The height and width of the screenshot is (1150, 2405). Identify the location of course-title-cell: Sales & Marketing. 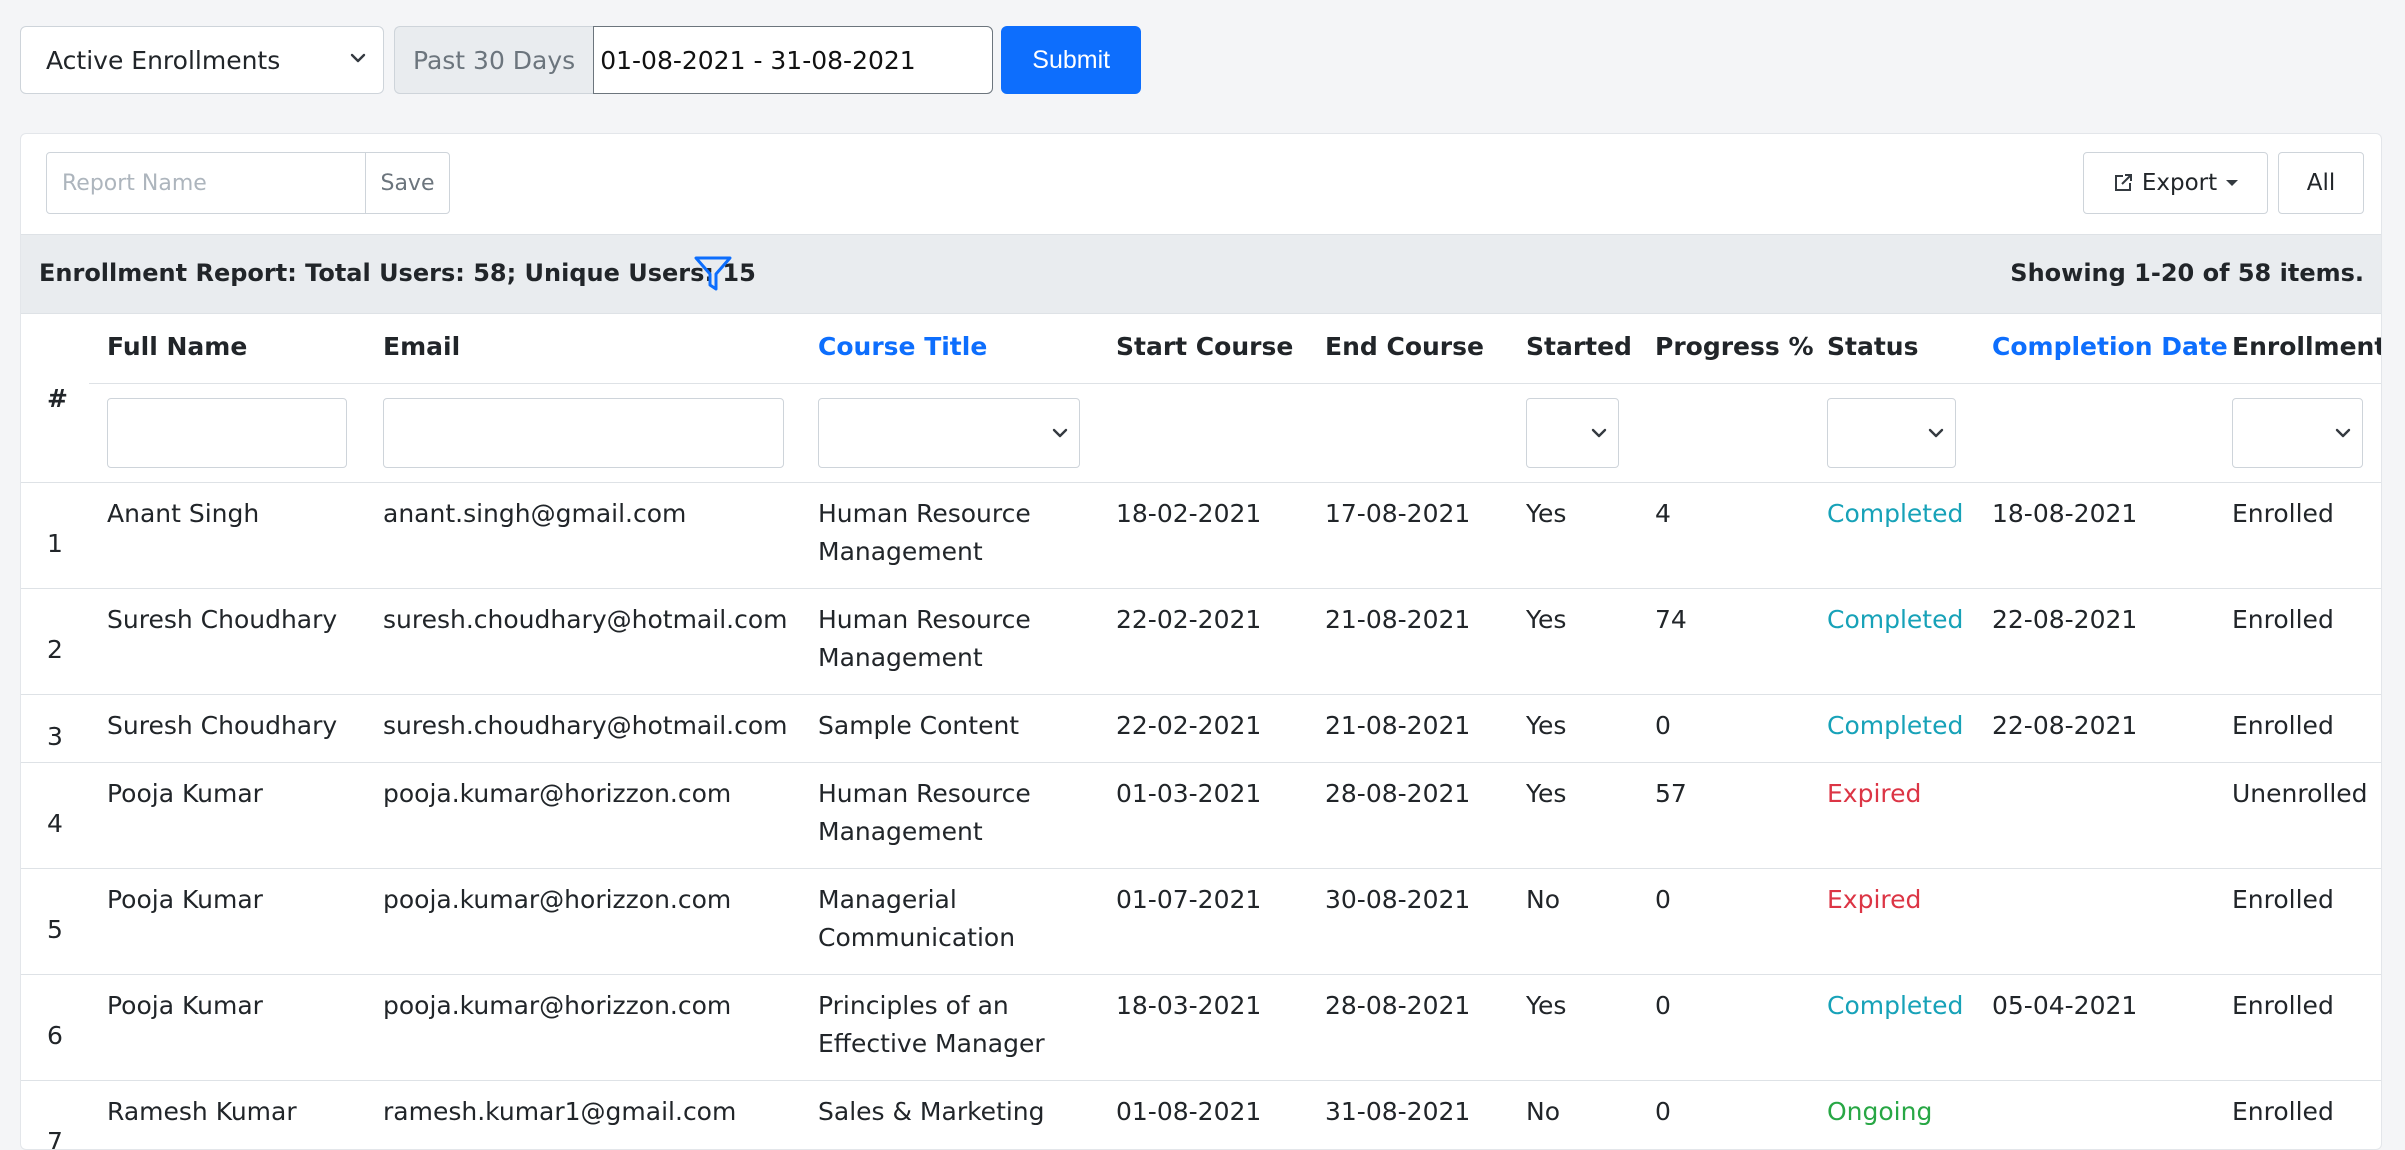
(931, 1111).